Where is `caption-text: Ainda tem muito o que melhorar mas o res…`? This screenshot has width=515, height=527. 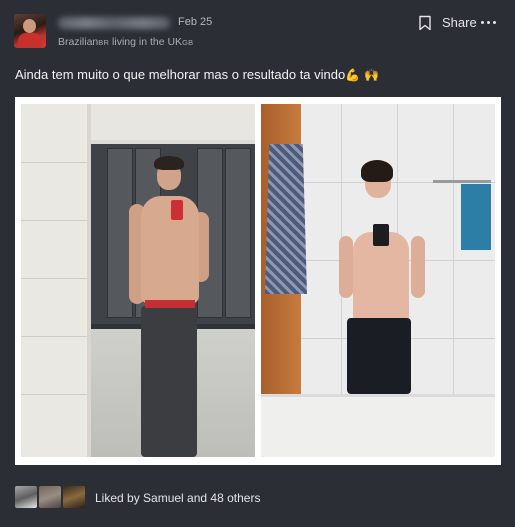
caption-text: Ainda tem muito o que melhorar mas o res… is located at coordinates (180, 74).